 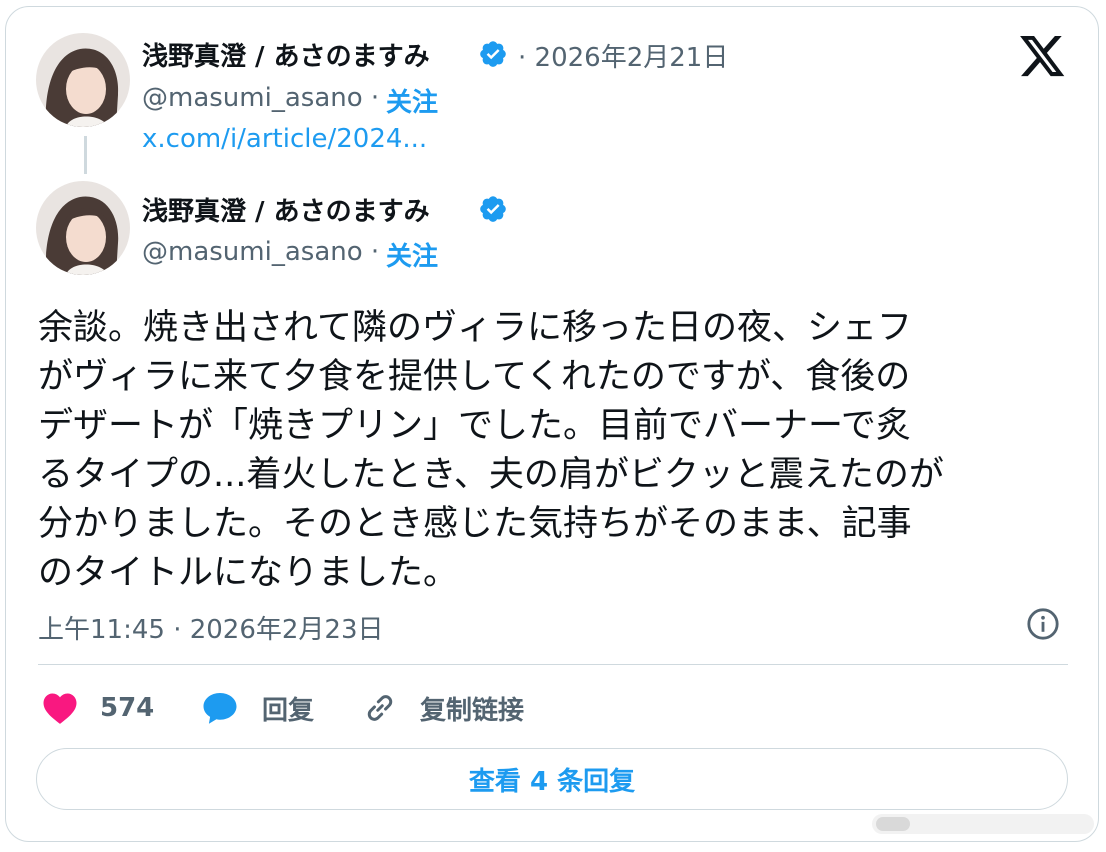 What do you see at coordinates (85, 155) in the screenshot?
I see `thread-line` at bounding box center [85, 155].